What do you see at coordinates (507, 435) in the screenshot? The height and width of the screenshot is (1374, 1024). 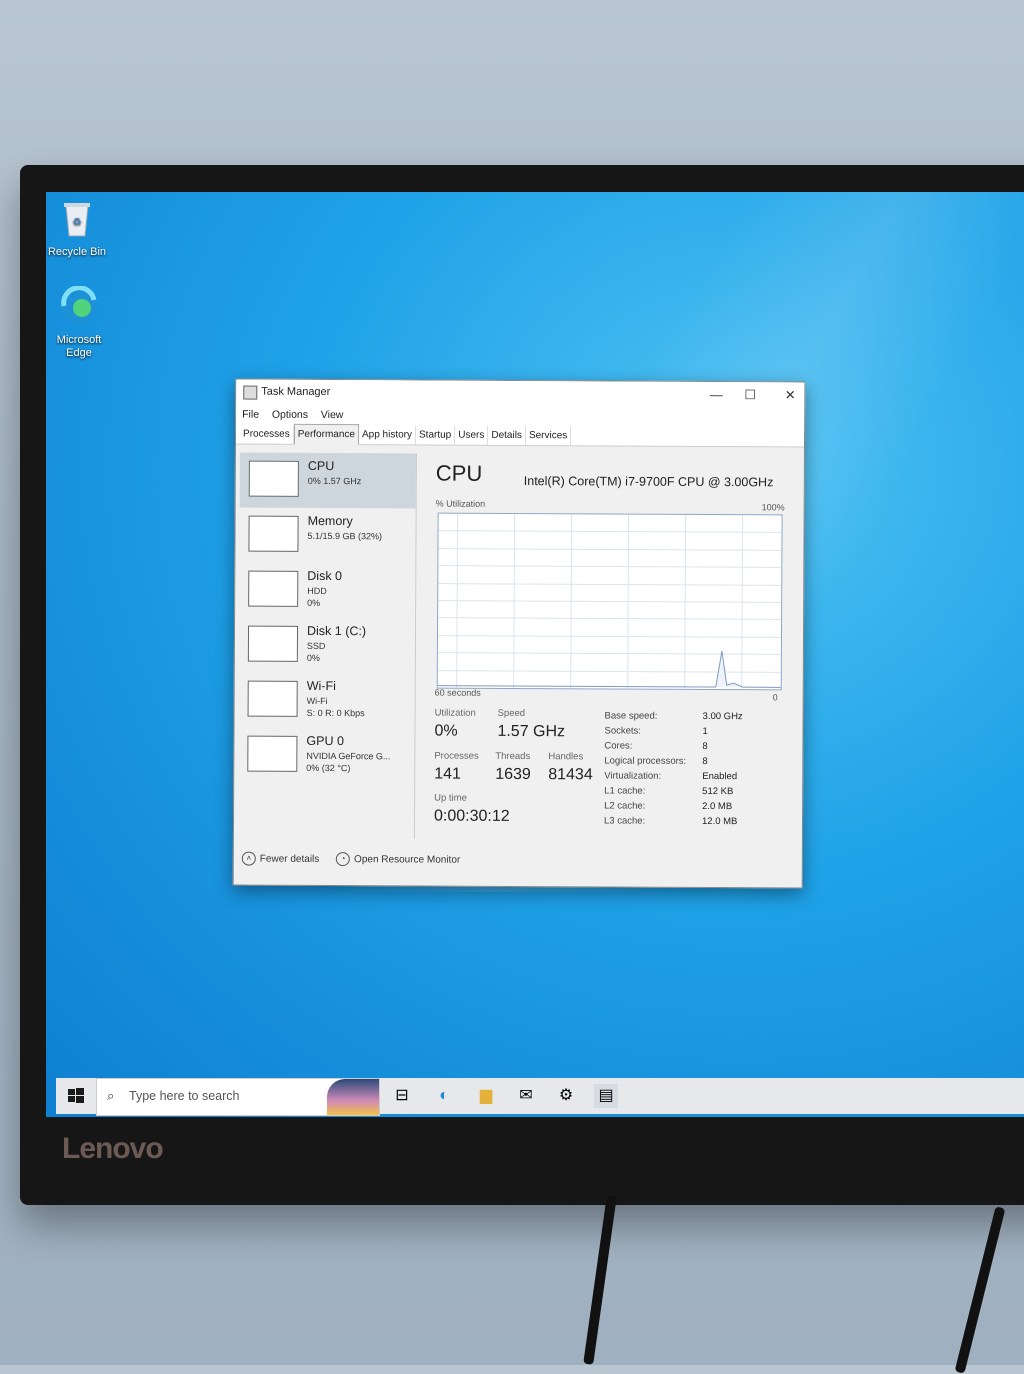 I see `tab-details: Details` at bounding box center [507, 435].